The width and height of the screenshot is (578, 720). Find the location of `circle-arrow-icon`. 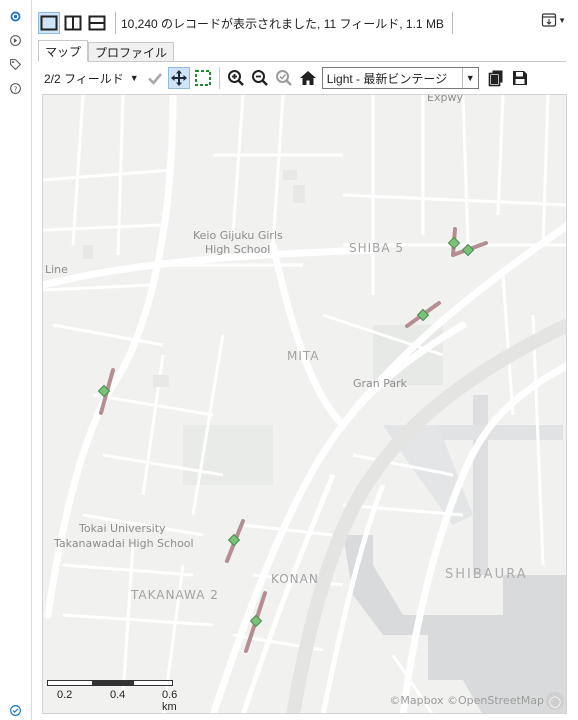

circle-arrow-icon is located at coordinates (15, 40).